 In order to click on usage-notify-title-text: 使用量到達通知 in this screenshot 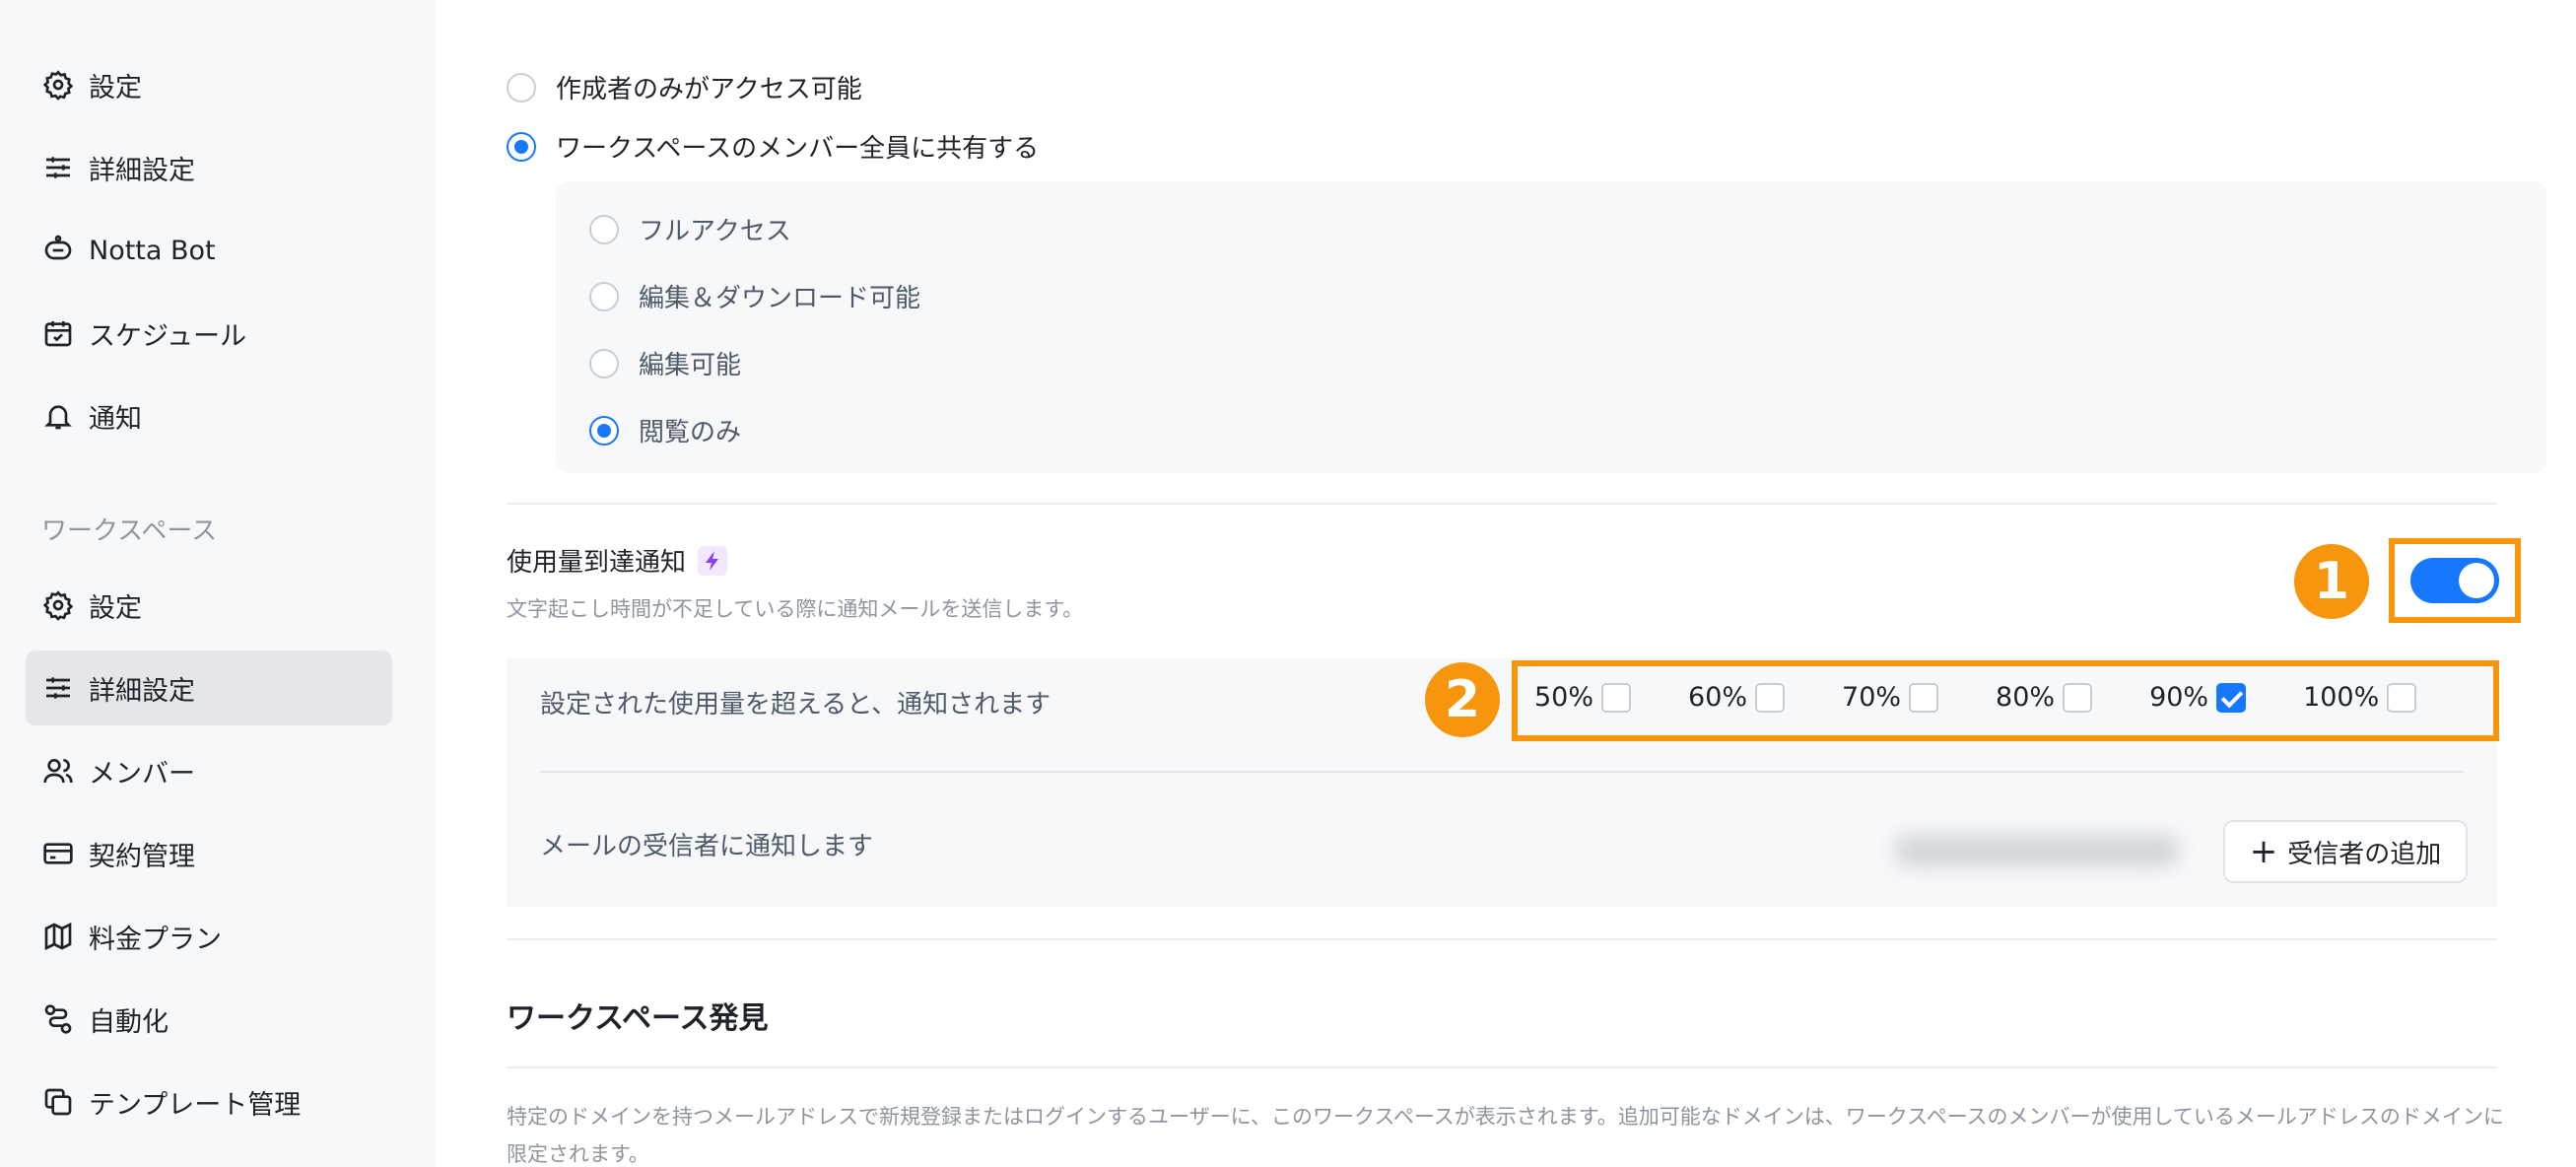, I will do `click(597, 563)`.